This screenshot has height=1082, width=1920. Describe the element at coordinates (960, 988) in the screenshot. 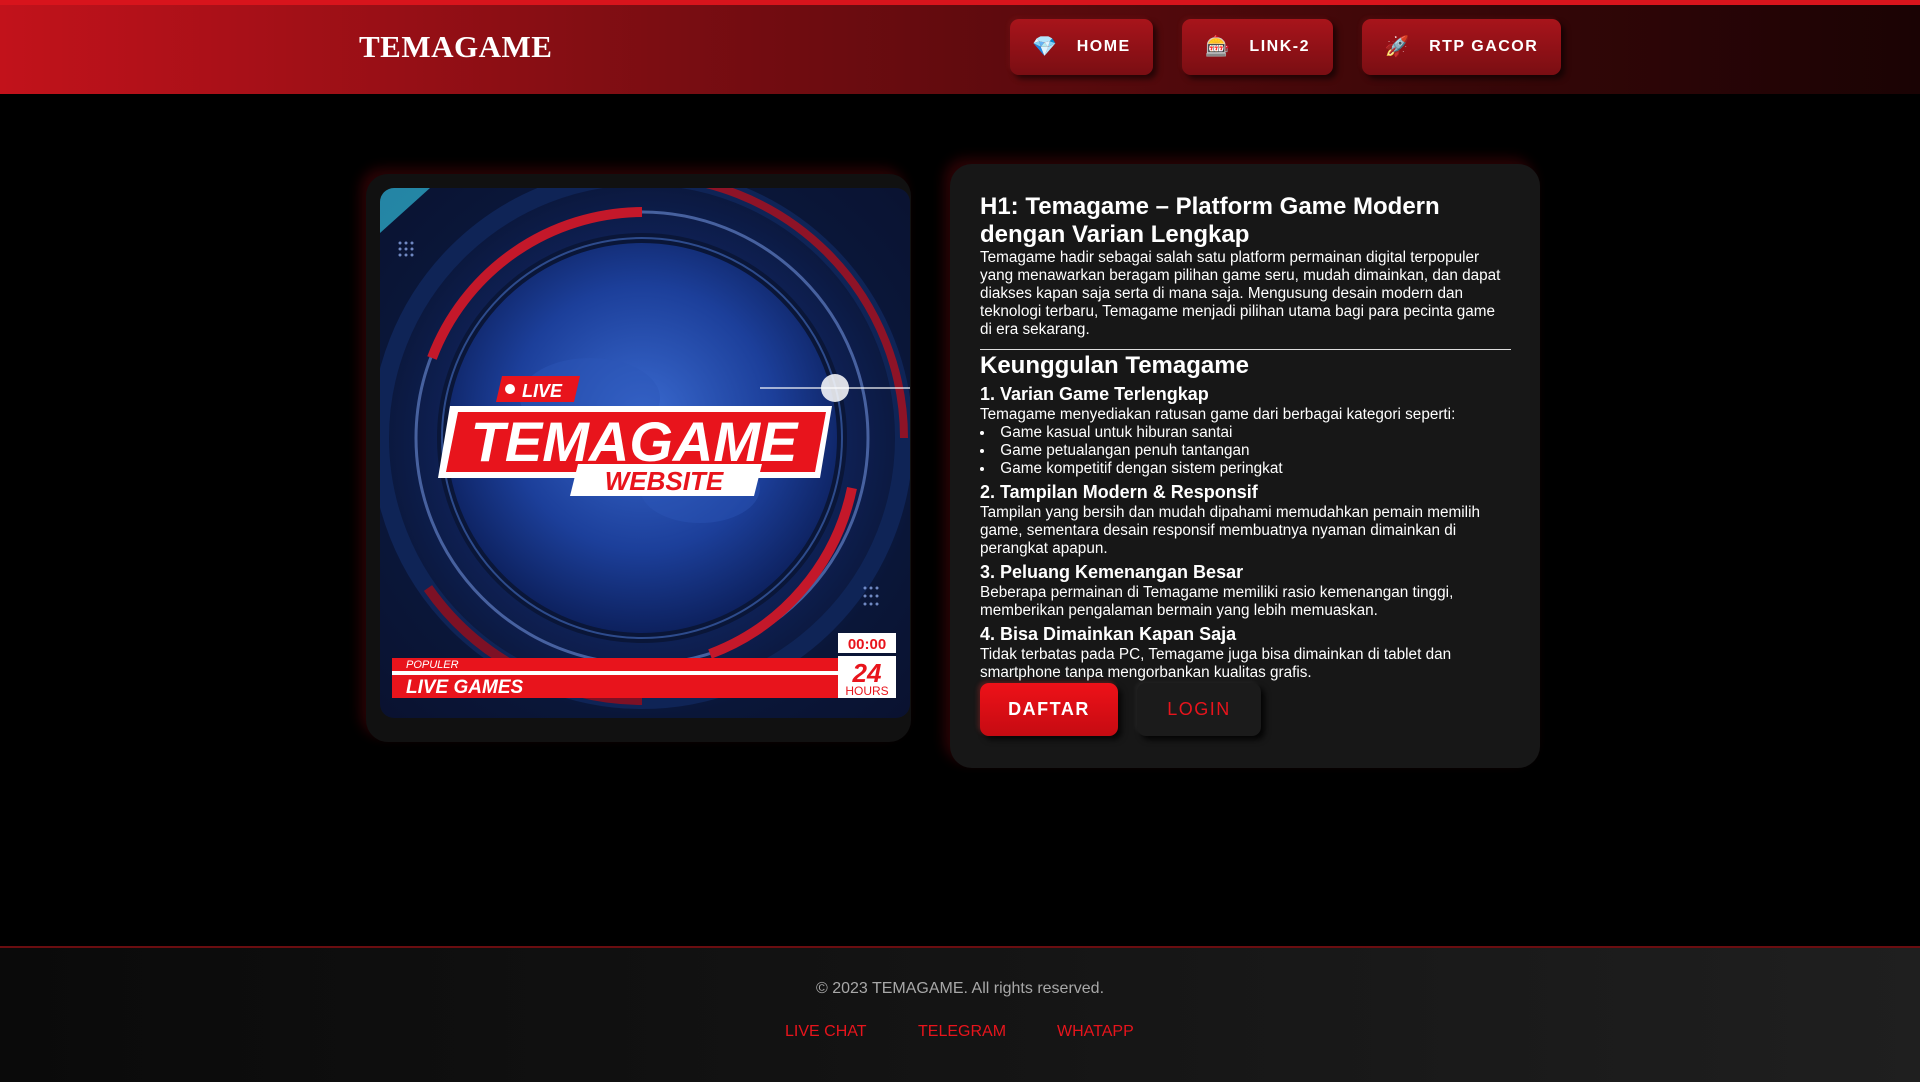

I see `copyright-text: © 2023 TEMAGAME. All rights reserved.` at that location.